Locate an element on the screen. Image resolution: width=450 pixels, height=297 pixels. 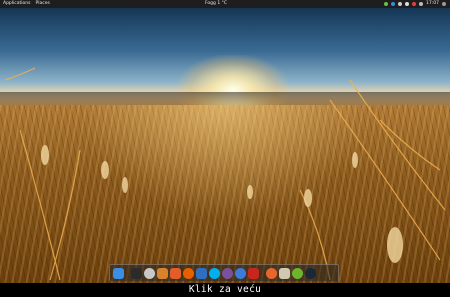
viber-icon is located at coordinates (227, 273).